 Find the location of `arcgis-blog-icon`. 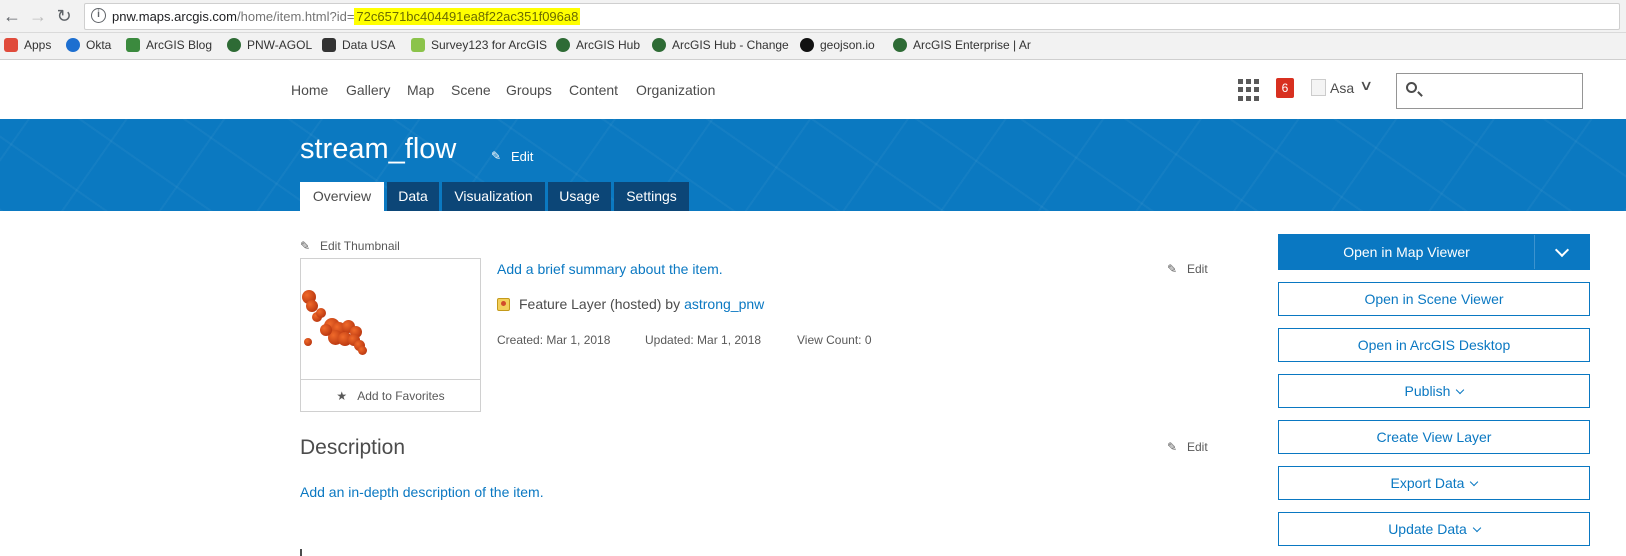

arcgis-blog-icon is located at coordinates (133, 45).